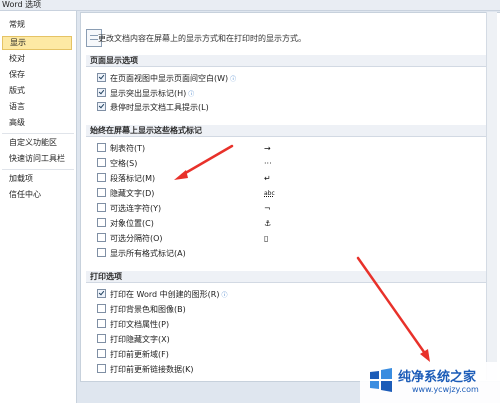 Image resolution: width=500 pixels, height=403 pixels. What do you see at coordinates (269, 193) in the screenshot?
I see `hidden-text-icon: abc` at bounding box center [269, 193].